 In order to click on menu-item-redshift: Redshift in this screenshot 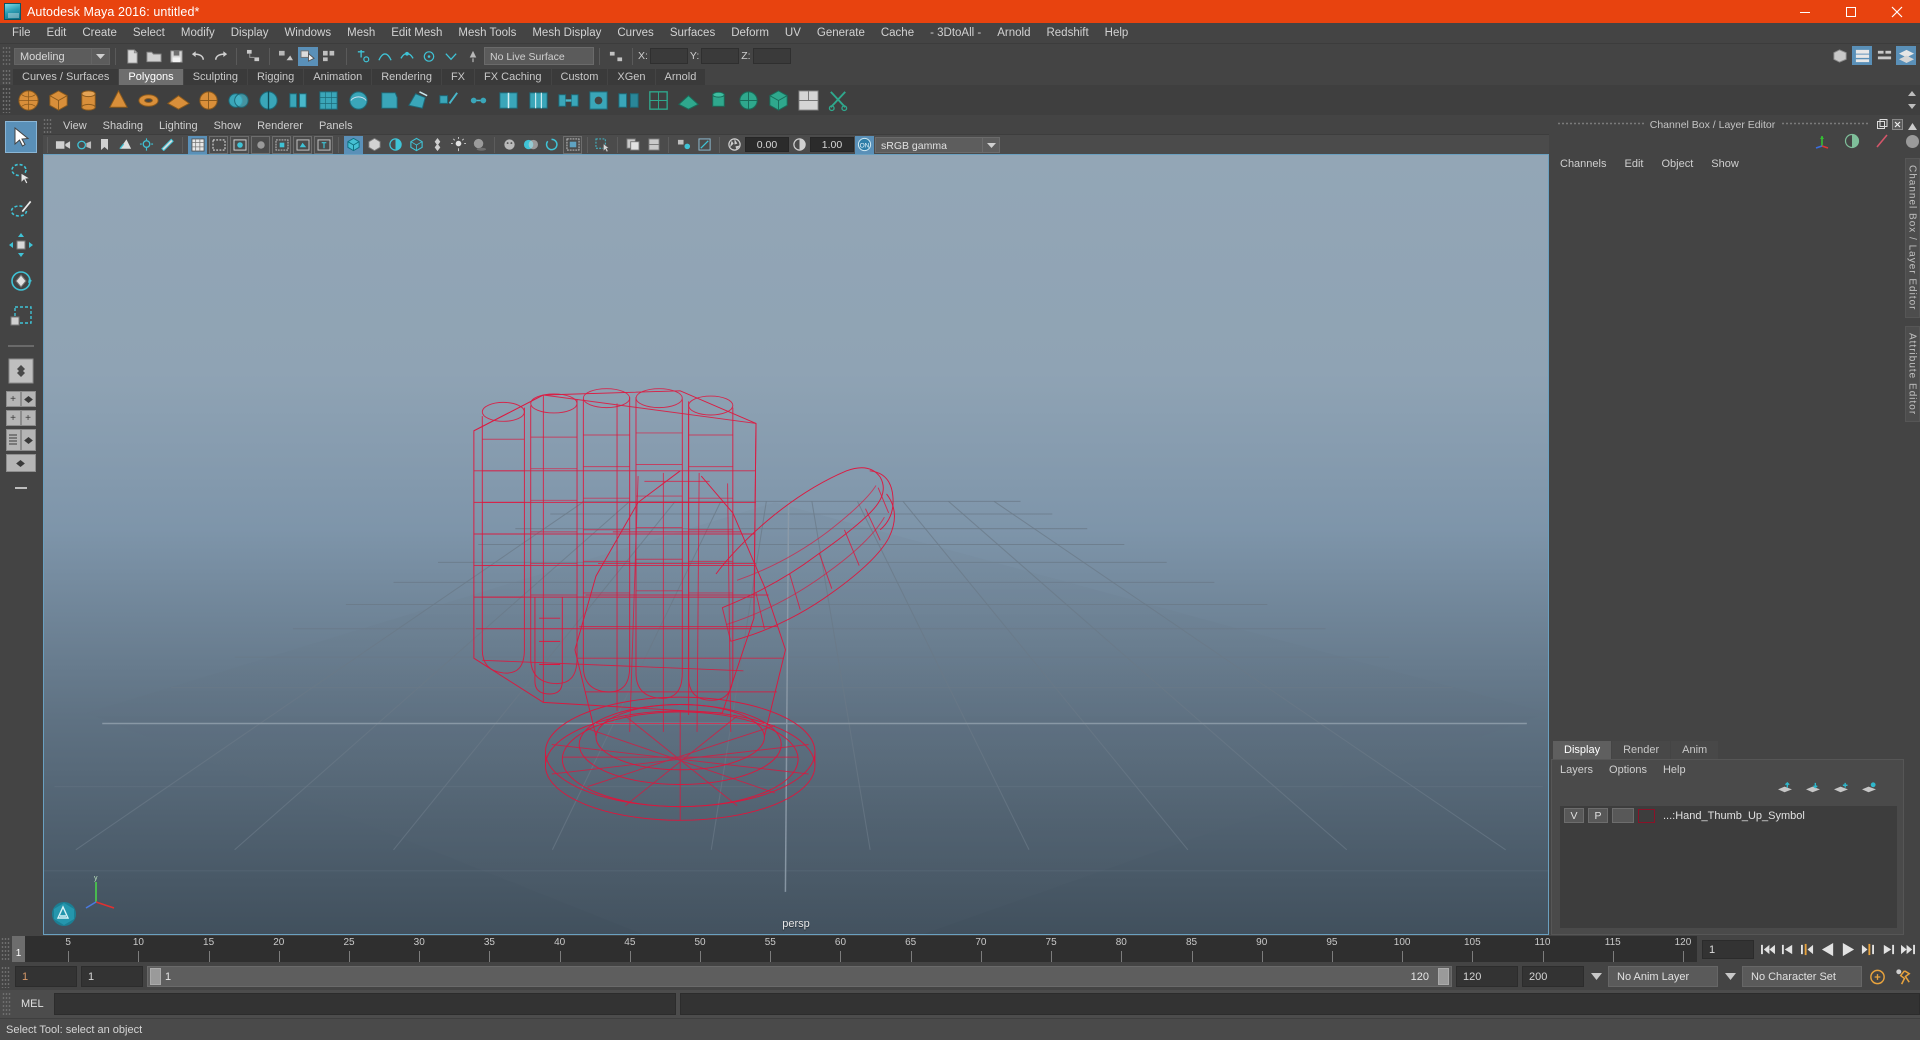, I will do `click(1067, 33)`.